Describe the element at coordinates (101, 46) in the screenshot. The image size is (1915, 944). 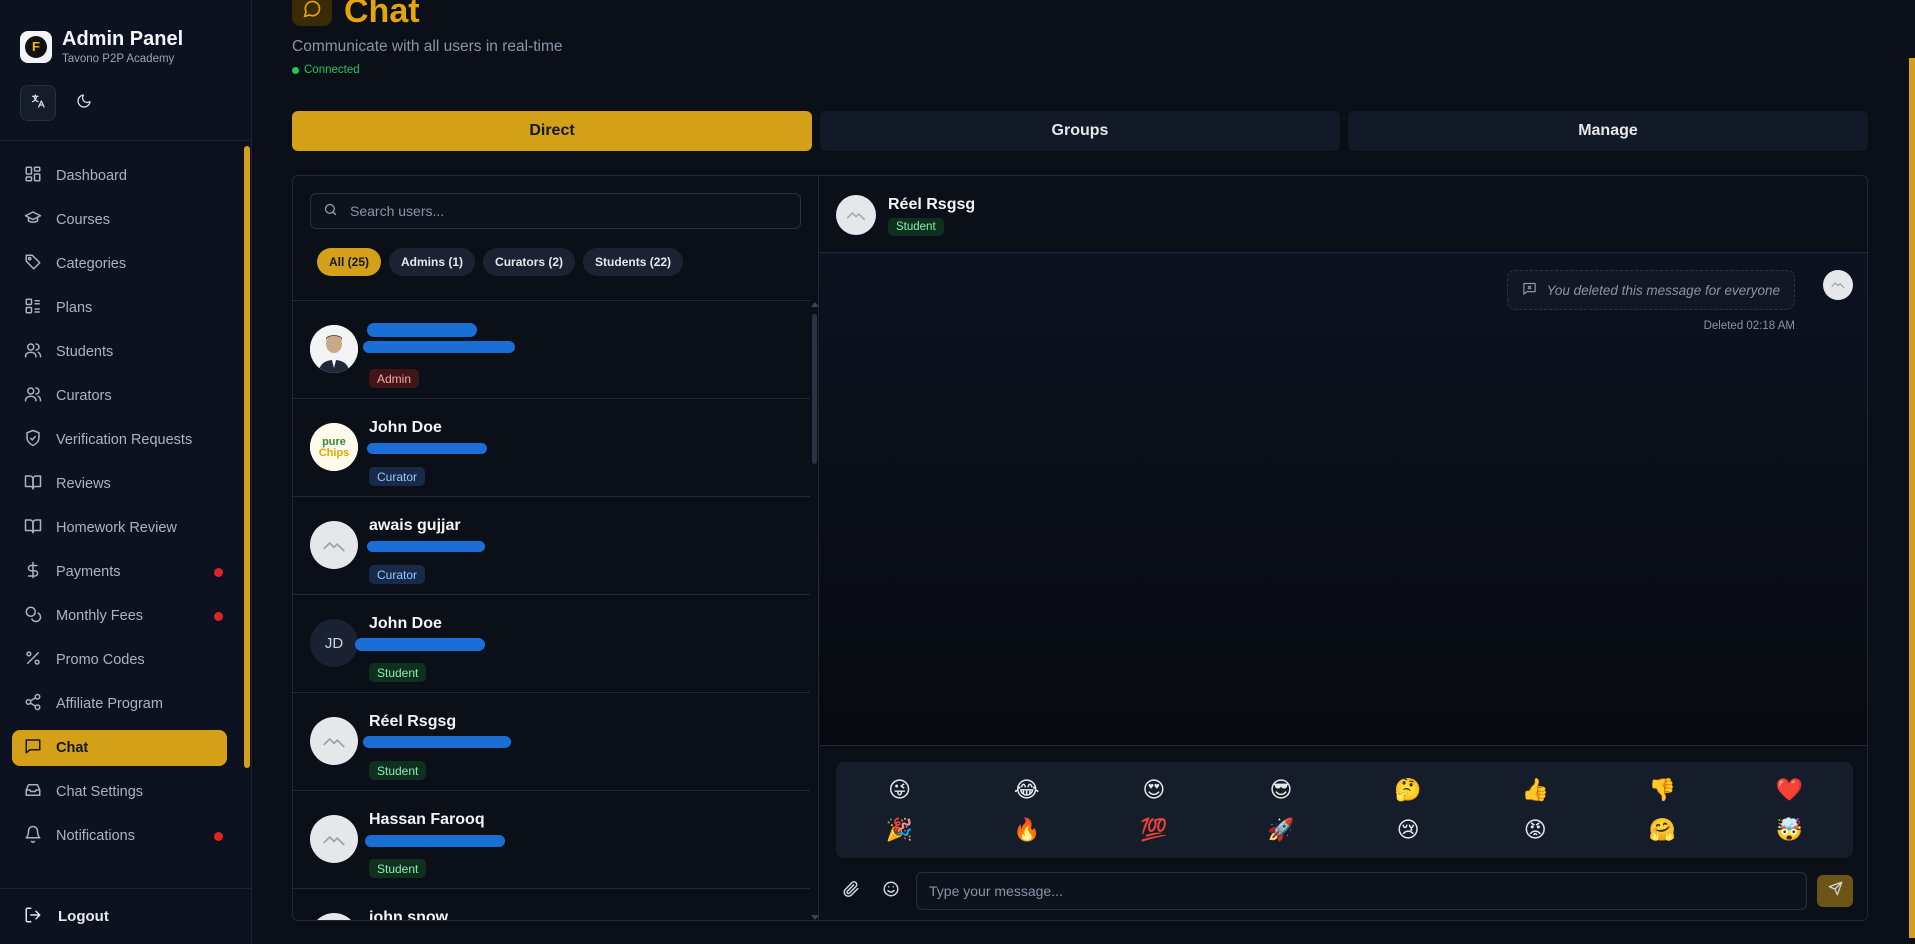
I see `brand: F Admin Panel Tavono P2P Academy` at that location.